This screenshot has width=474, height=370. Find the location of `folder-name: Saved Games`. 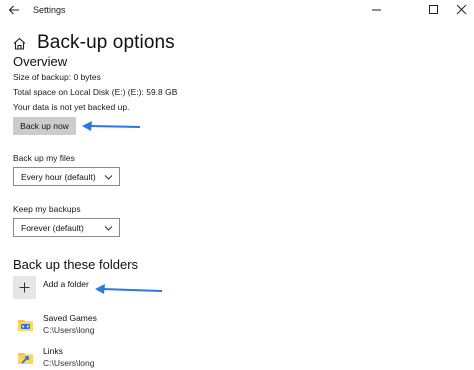

folder-name: Saved Games is located at coordinates (70, 318).